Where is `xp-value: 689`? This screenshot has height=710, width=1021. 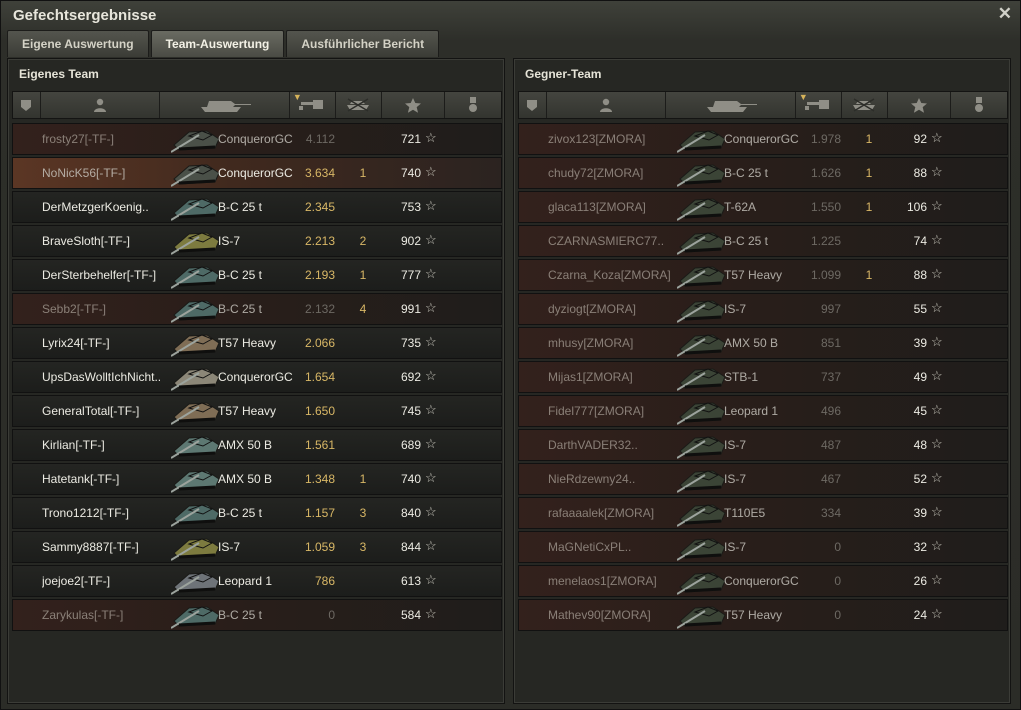
xp-value: 689 is located at coordinates (410, 445).